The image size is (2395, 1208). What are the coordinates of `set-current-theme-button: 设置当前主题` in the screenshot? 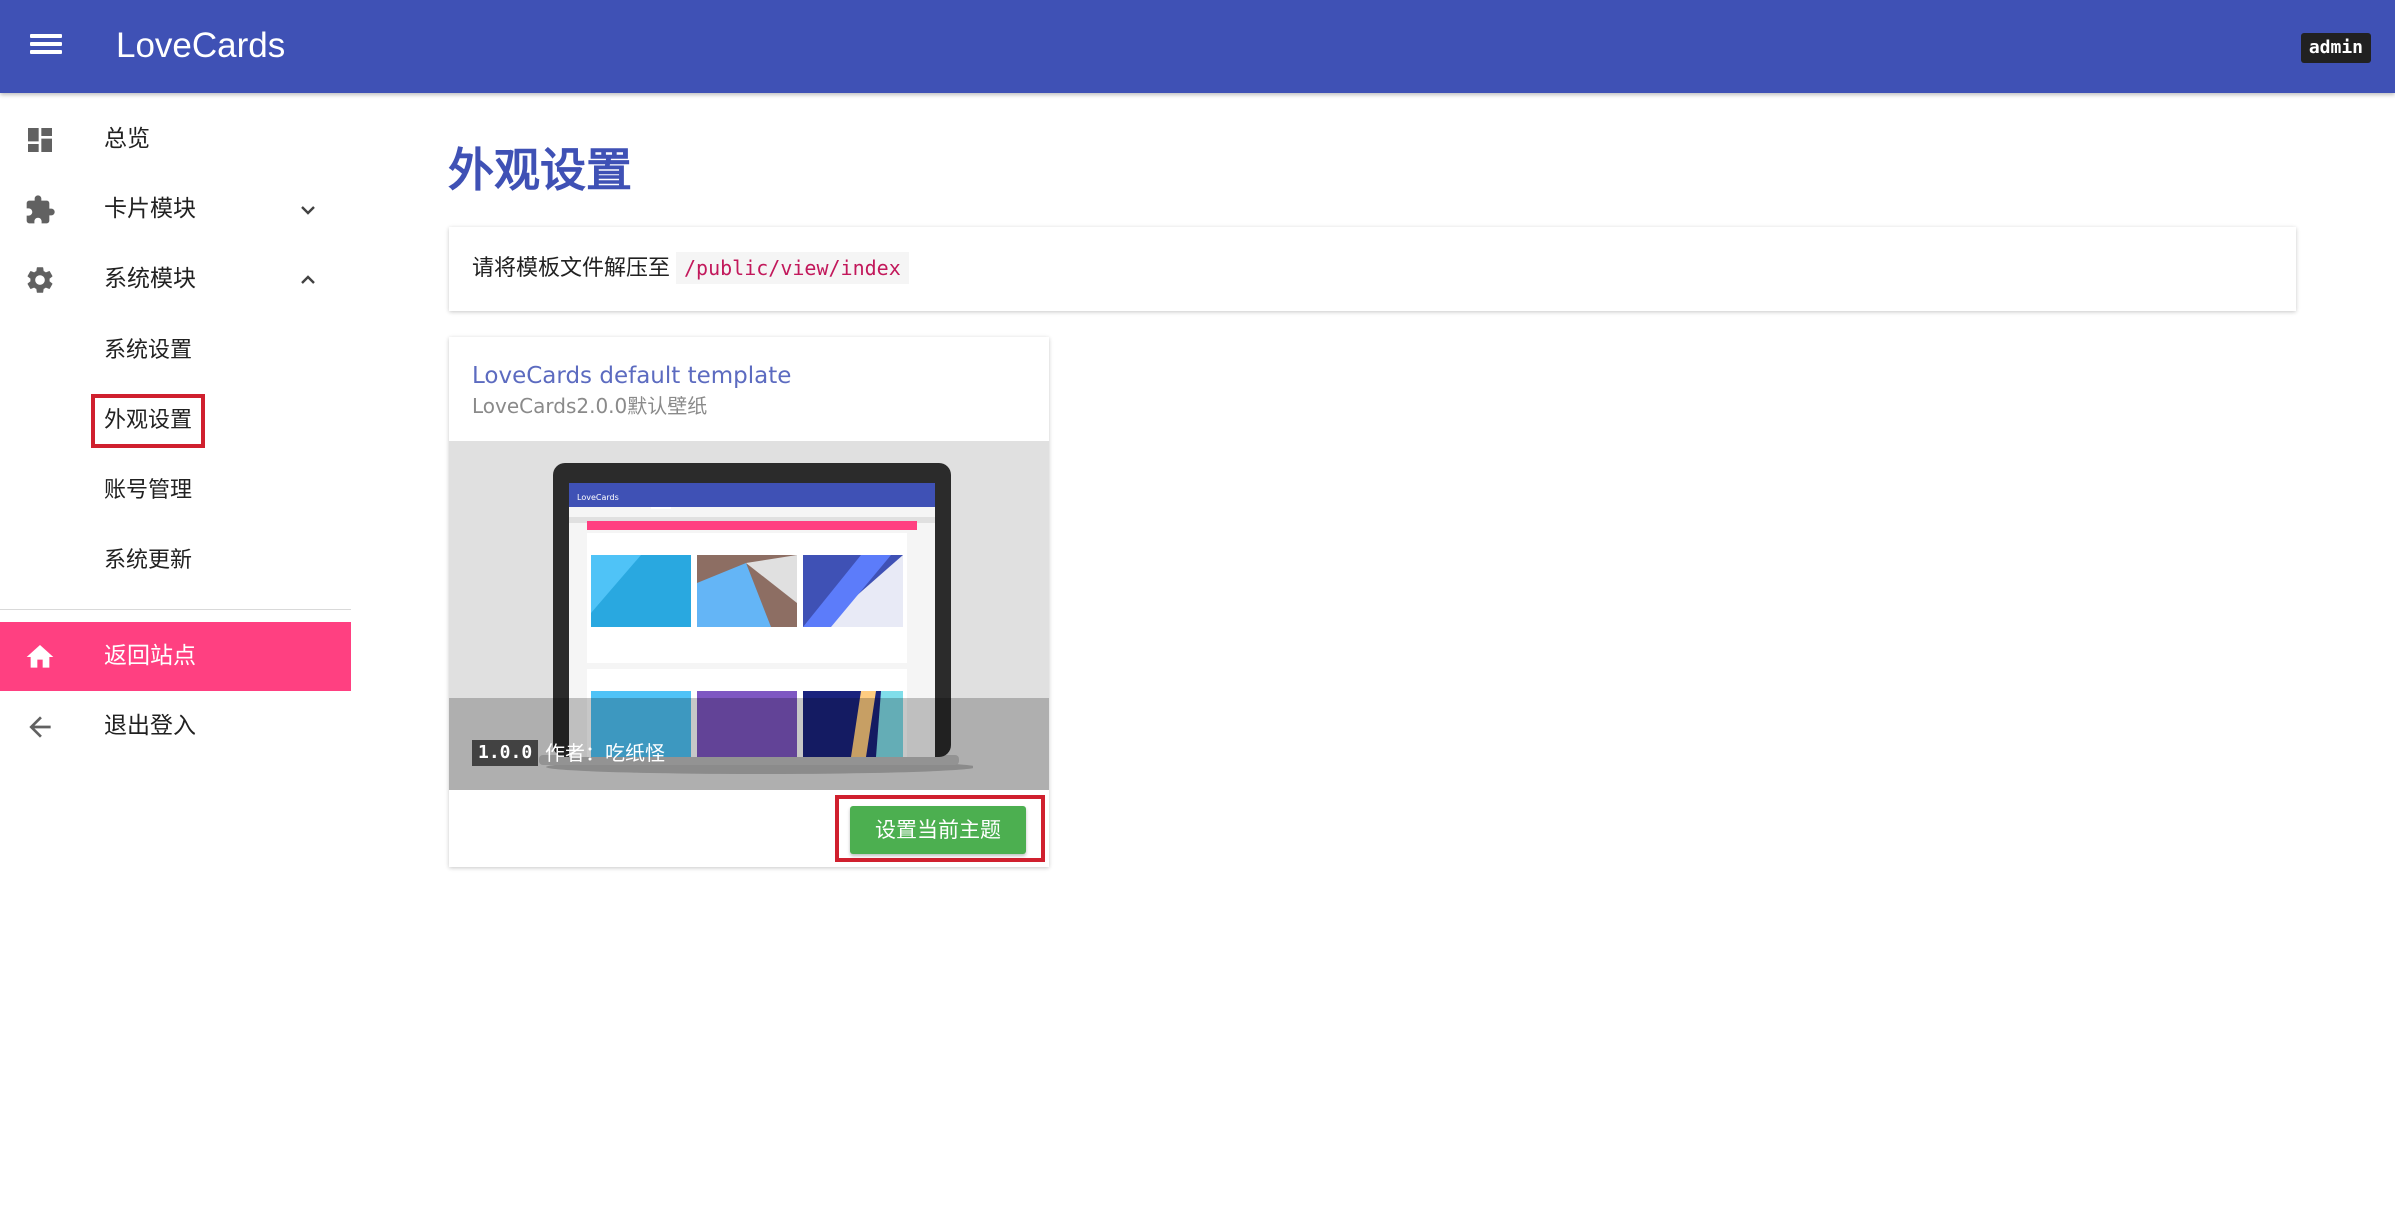 It's located at (938, 830).